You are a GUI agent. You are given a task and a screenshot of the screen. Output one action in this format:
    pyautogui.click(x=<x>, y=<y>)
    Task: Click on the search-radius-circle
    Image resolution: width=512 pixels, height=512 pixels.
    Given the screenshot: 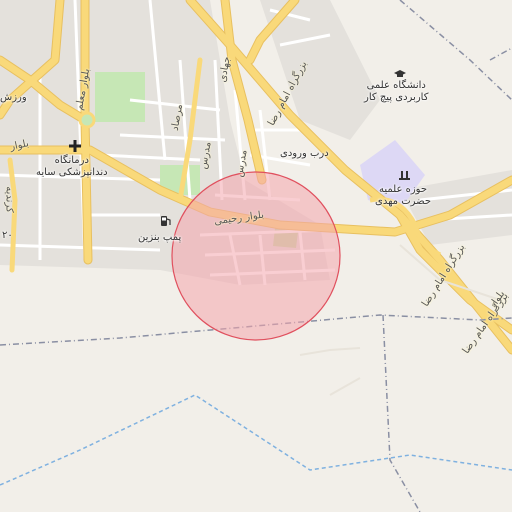 What is the action you would take?
    pyautogui.click(x=256, y=256)
    